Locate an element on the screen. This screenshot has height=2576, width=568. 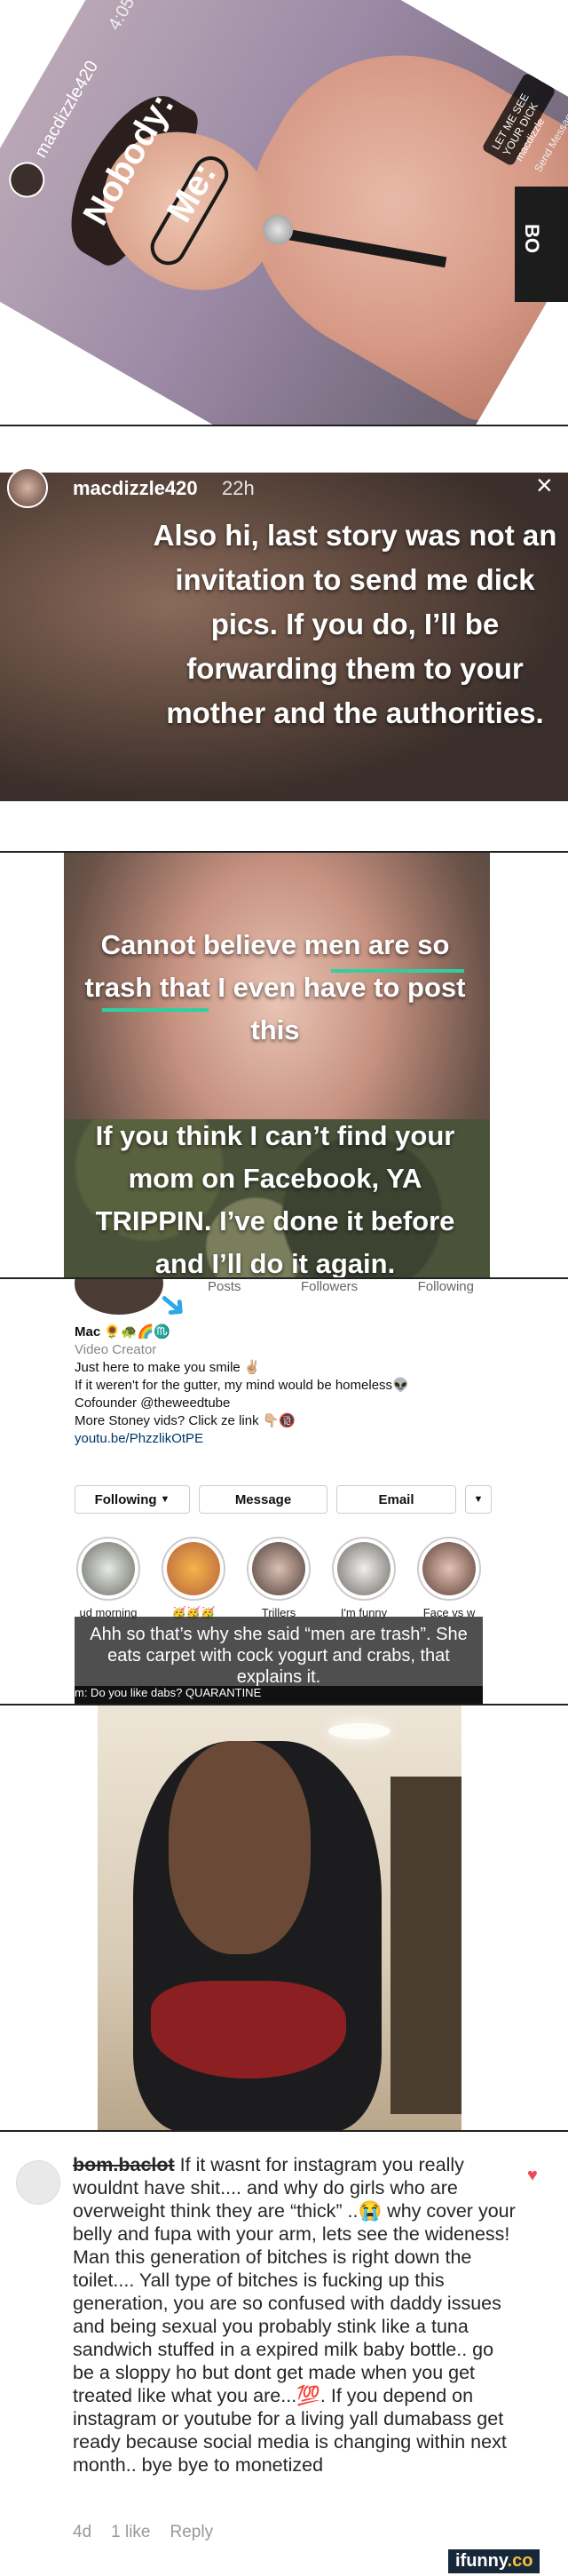
brand-text: ifunny is located at coordinates (481, 2561).